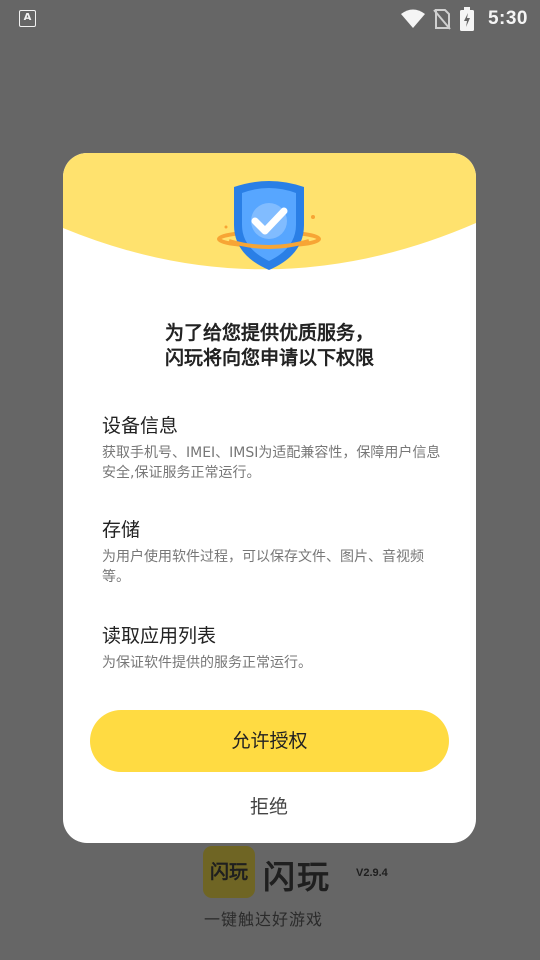 The height and width of the screenshot is (960, 540). What do you see at coordinates (269, 741) in the screenshot?
I see `allow-button: 允许授权` at bounding box center [269, 741].